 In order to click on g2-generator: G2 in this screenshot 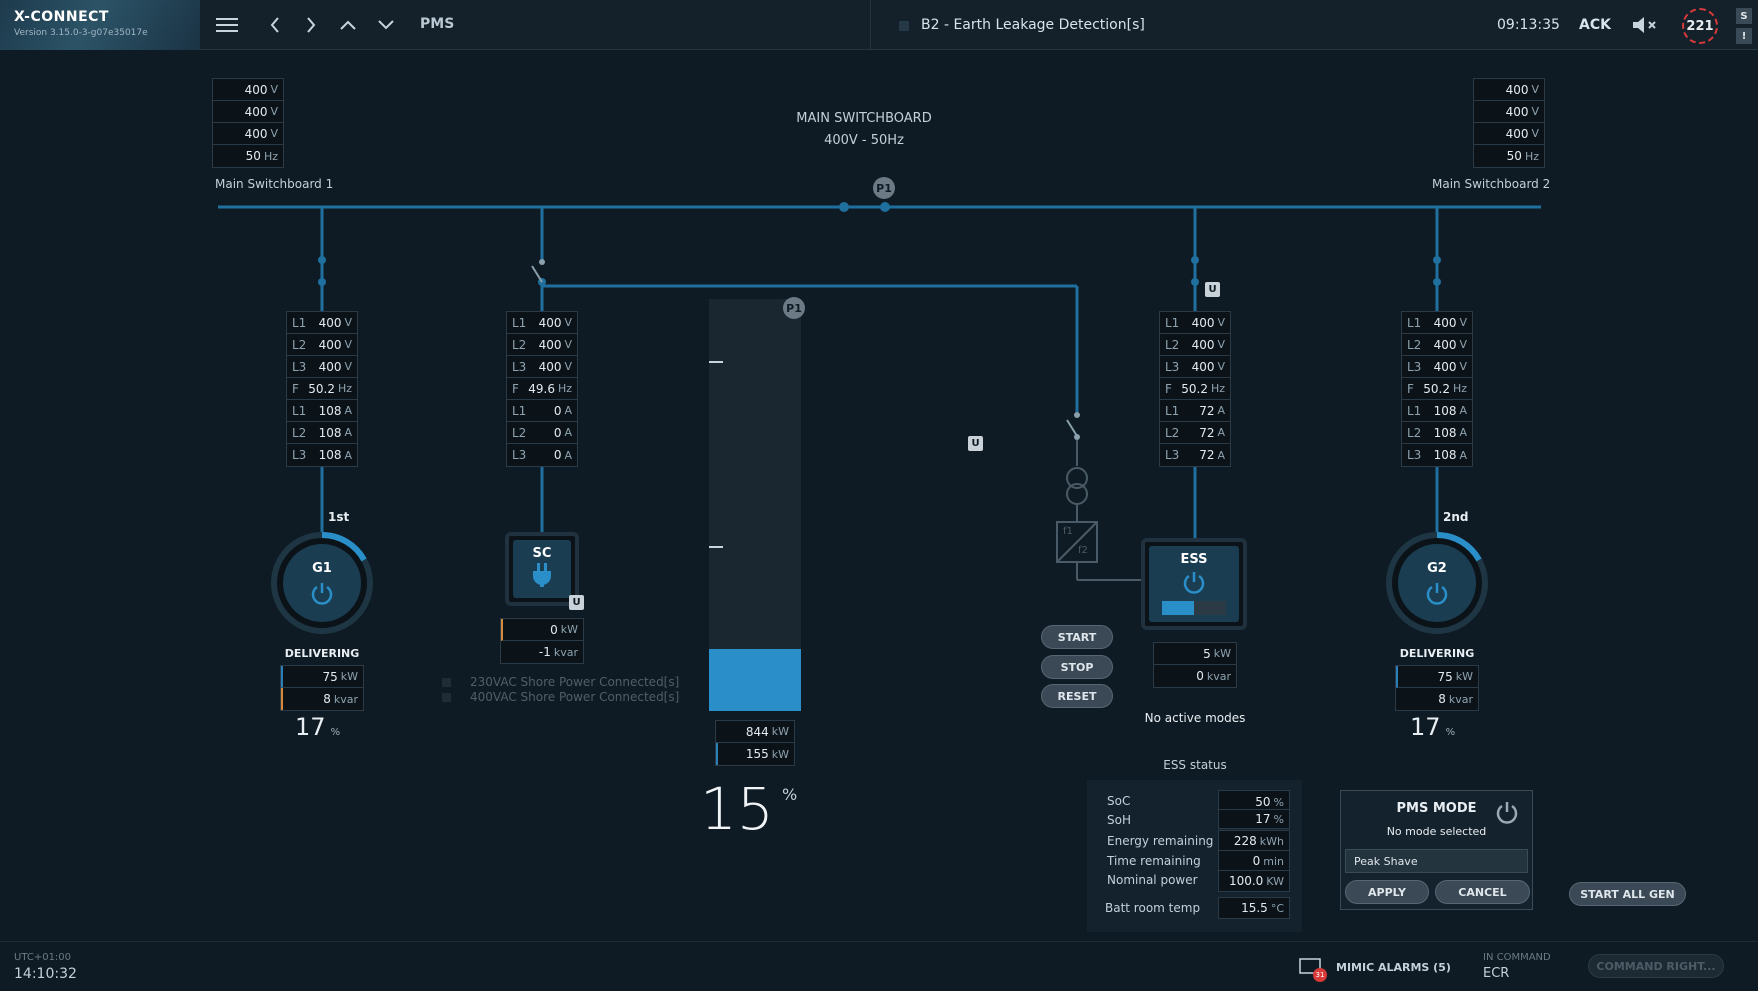, I will do `click(1437, 583)`.